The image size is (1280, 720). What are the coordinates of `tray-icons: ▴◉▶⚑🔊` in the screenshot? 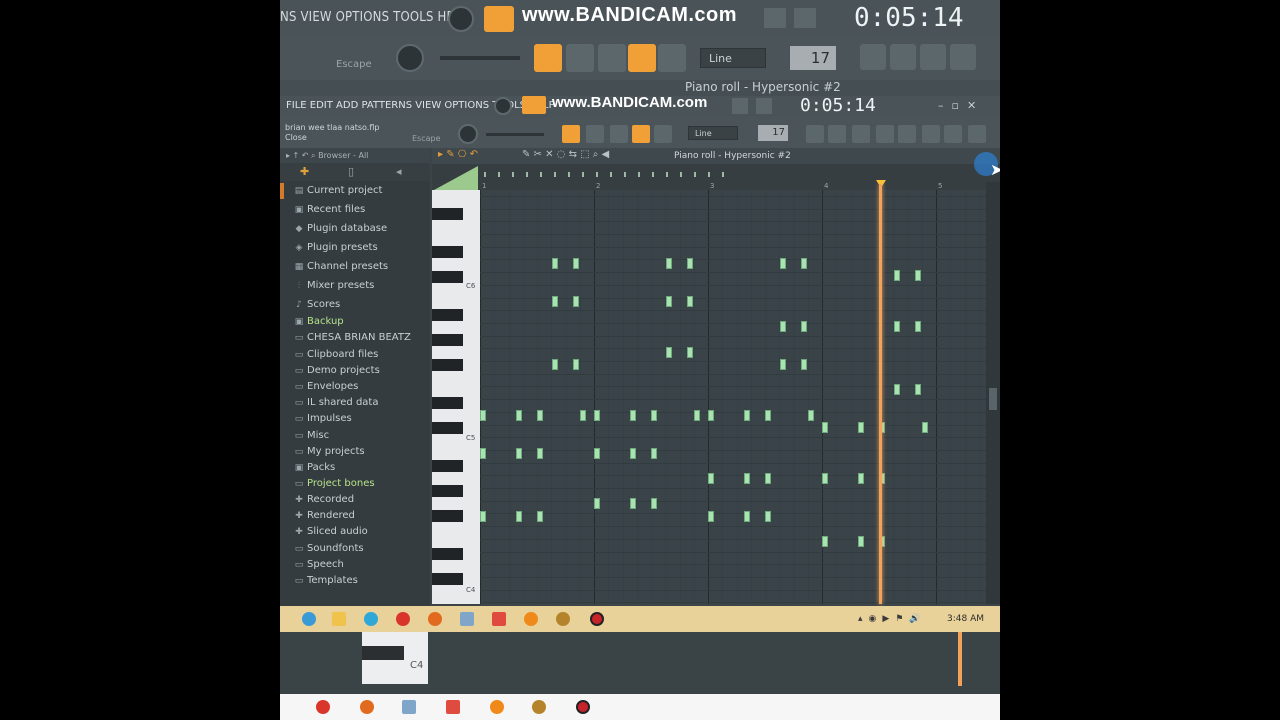 It's located at (892, 619).